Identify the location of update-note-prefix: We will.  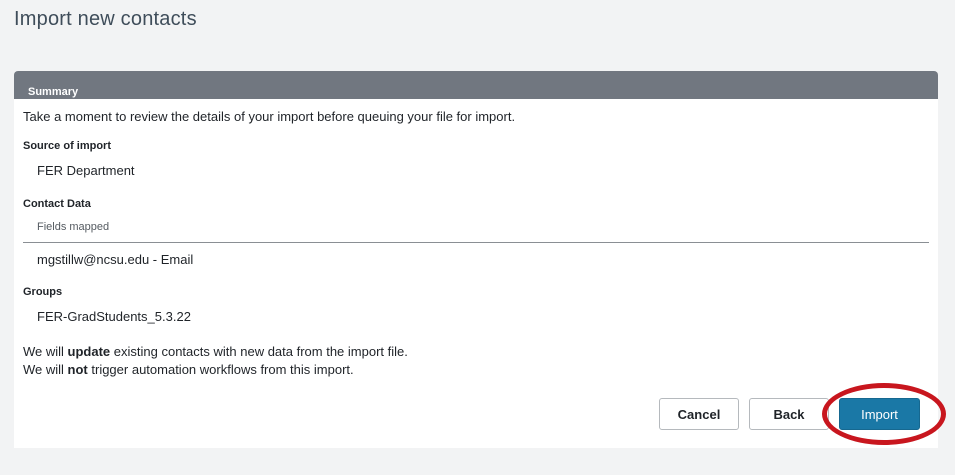
(45, 351).